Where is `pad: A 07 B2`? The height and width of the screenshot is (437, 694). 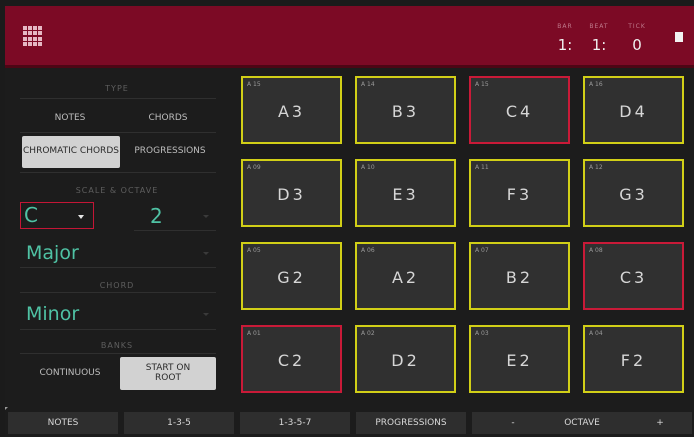 pad: A 07 B2 is located at coordinates (519, 276).